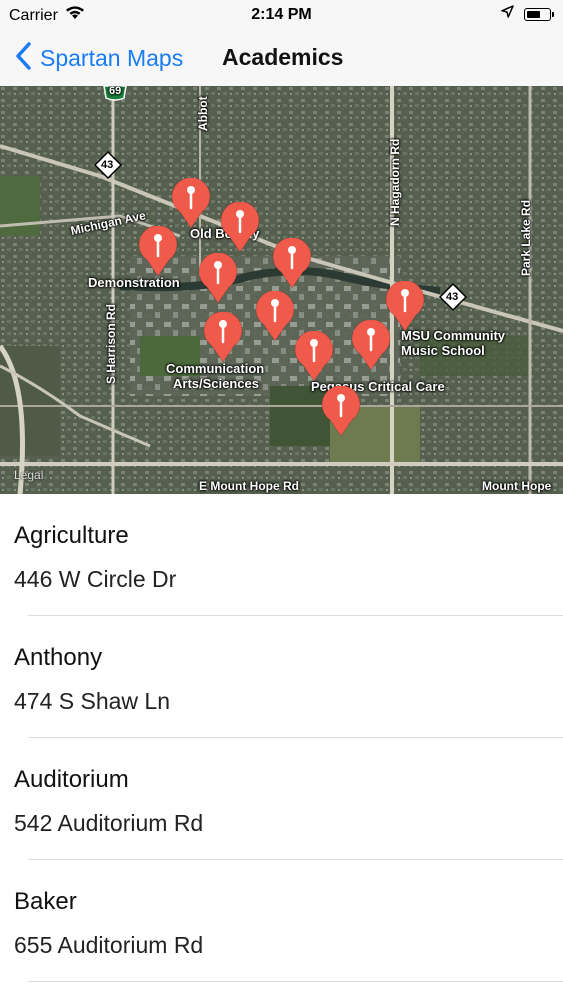 The image size is (563, 1000). Describe the element at coordinates (526, 237) in the screenshot. I see `park-lake-label: Park Lake Rd` at that location.